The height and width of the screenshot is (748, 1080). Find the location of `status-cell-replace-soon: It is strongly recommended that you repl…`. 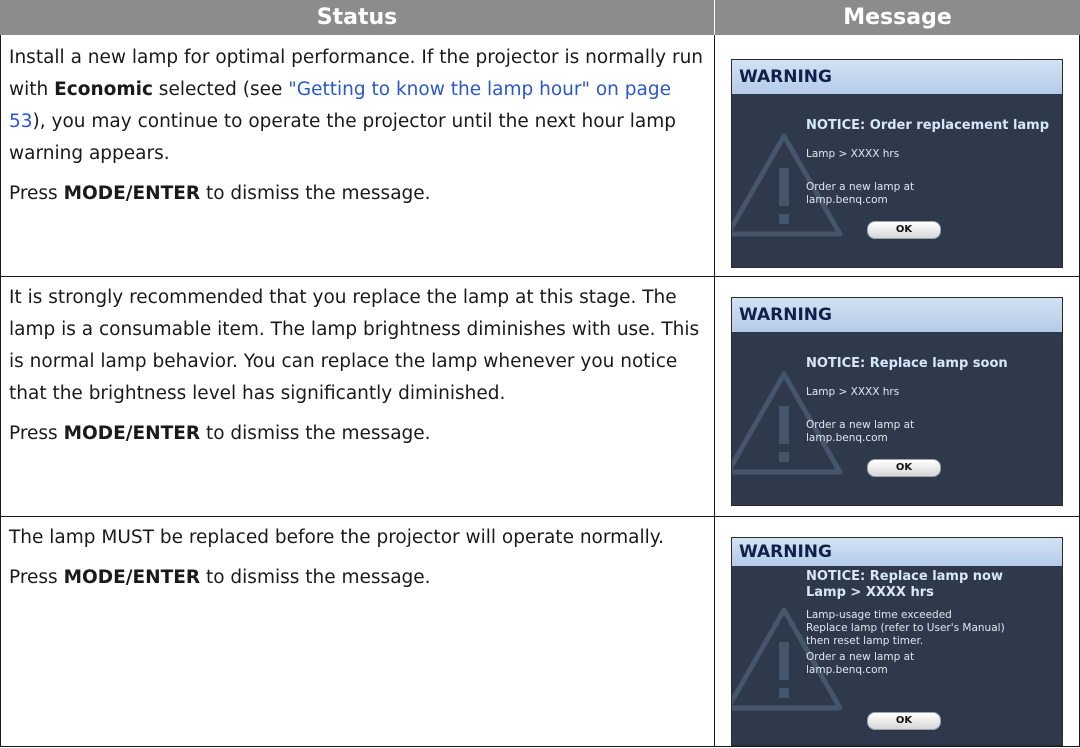

status-cell-replace-soon: It is strongly recommended that you repl… is located at coordinates (359, 366).